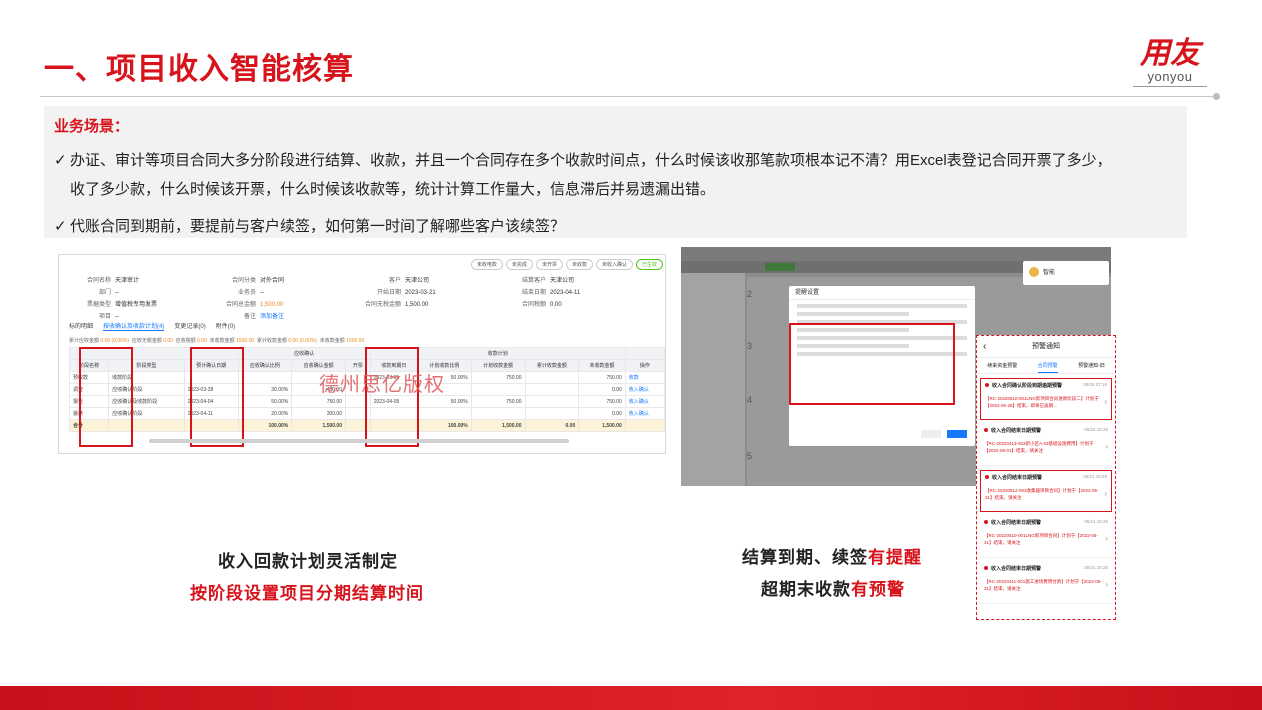 Image resolution: width=1262 pixels, height=710 pixels. Describe the element at coordinates (533, 293) in the screenshot. I see `form-label: 结束日期` at that location.